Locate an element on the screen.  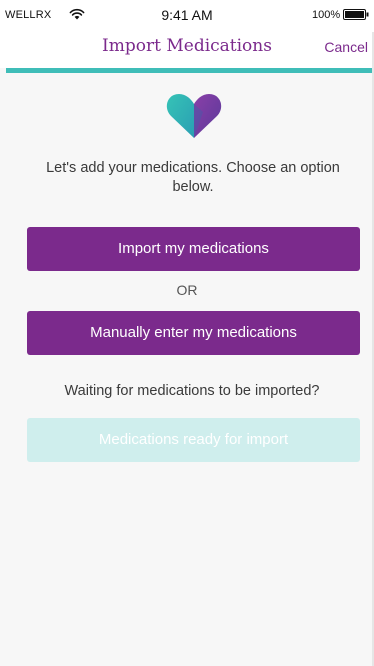
waiting-text: Waiting for medications to be imported? is located at coordinates (192, 391).